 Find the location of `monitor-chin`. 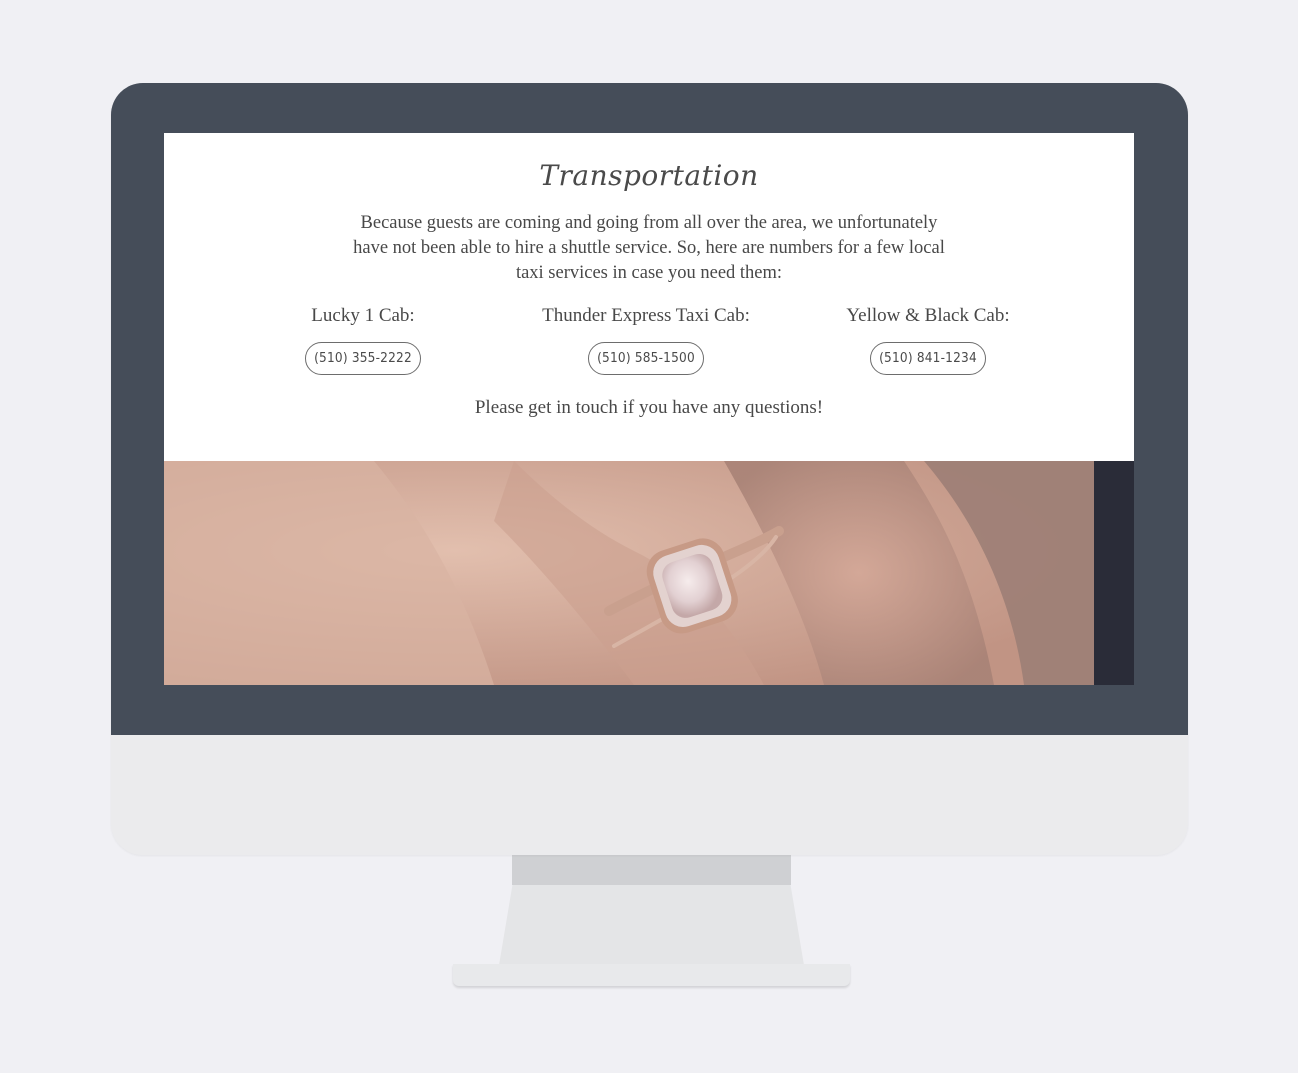

monitor-chin is located at coordinates (649, 795).